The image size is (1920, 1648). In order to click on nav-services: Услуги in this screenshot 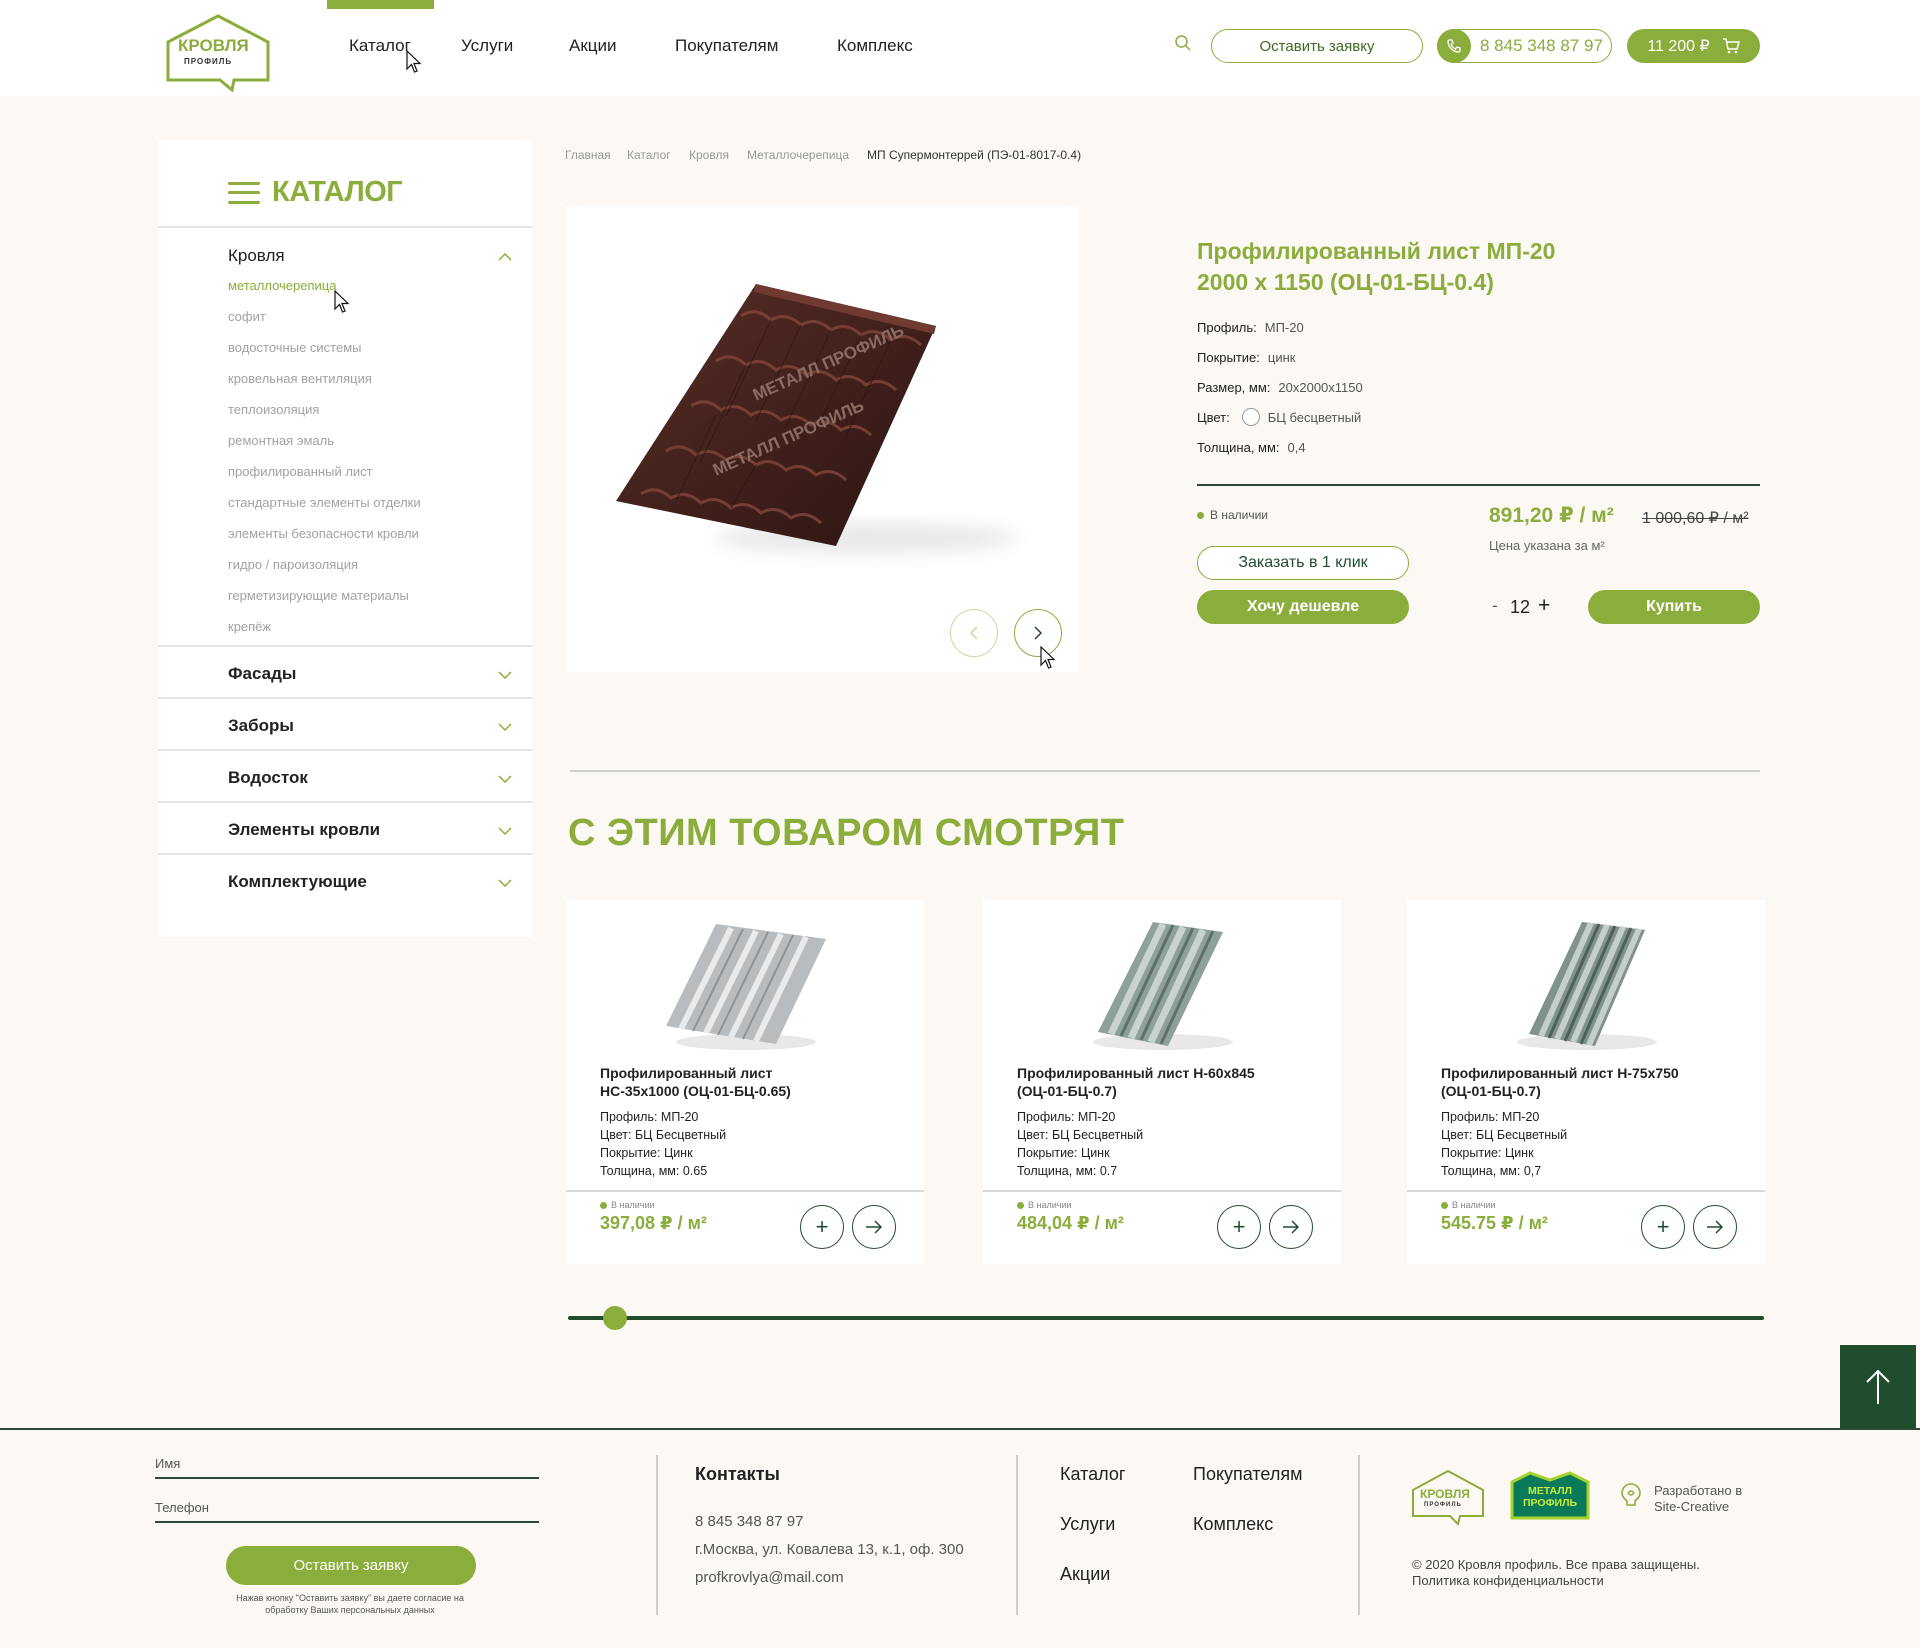, I will do `click(487, 46)`.